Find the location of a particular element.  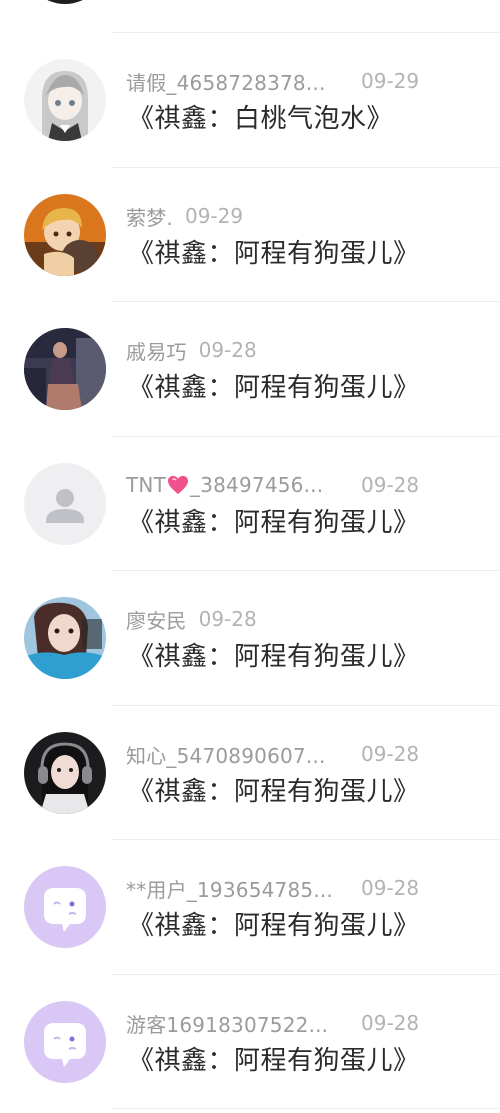

previous-list-item is located at coordinates (250, 16).